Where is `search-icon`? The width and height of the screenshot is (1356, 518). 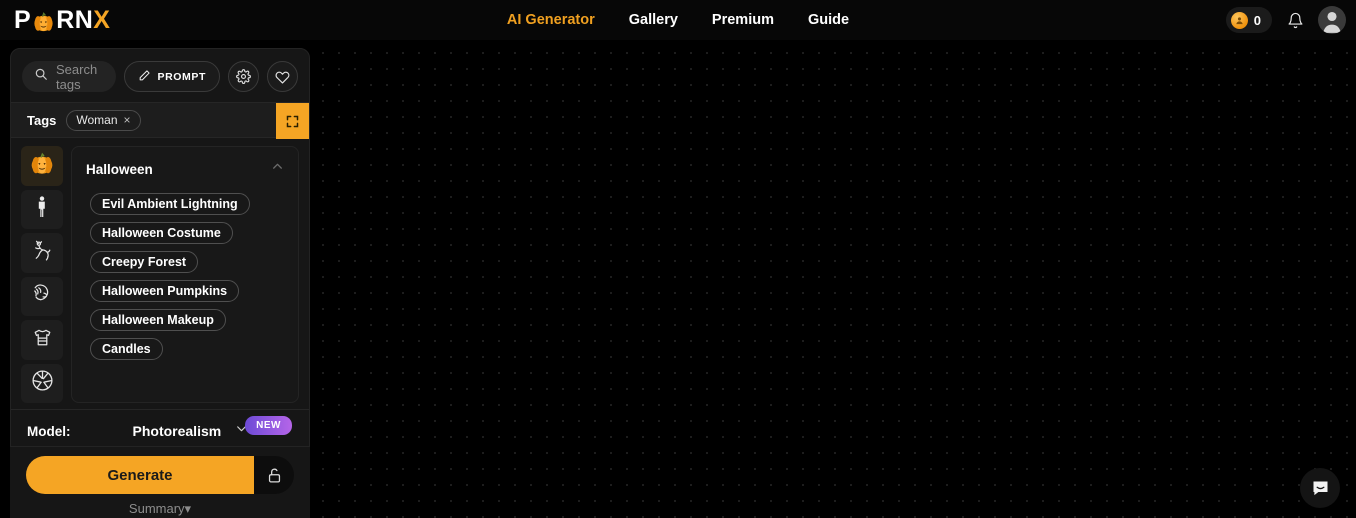
search-icon is located at coordinates (41, 76).